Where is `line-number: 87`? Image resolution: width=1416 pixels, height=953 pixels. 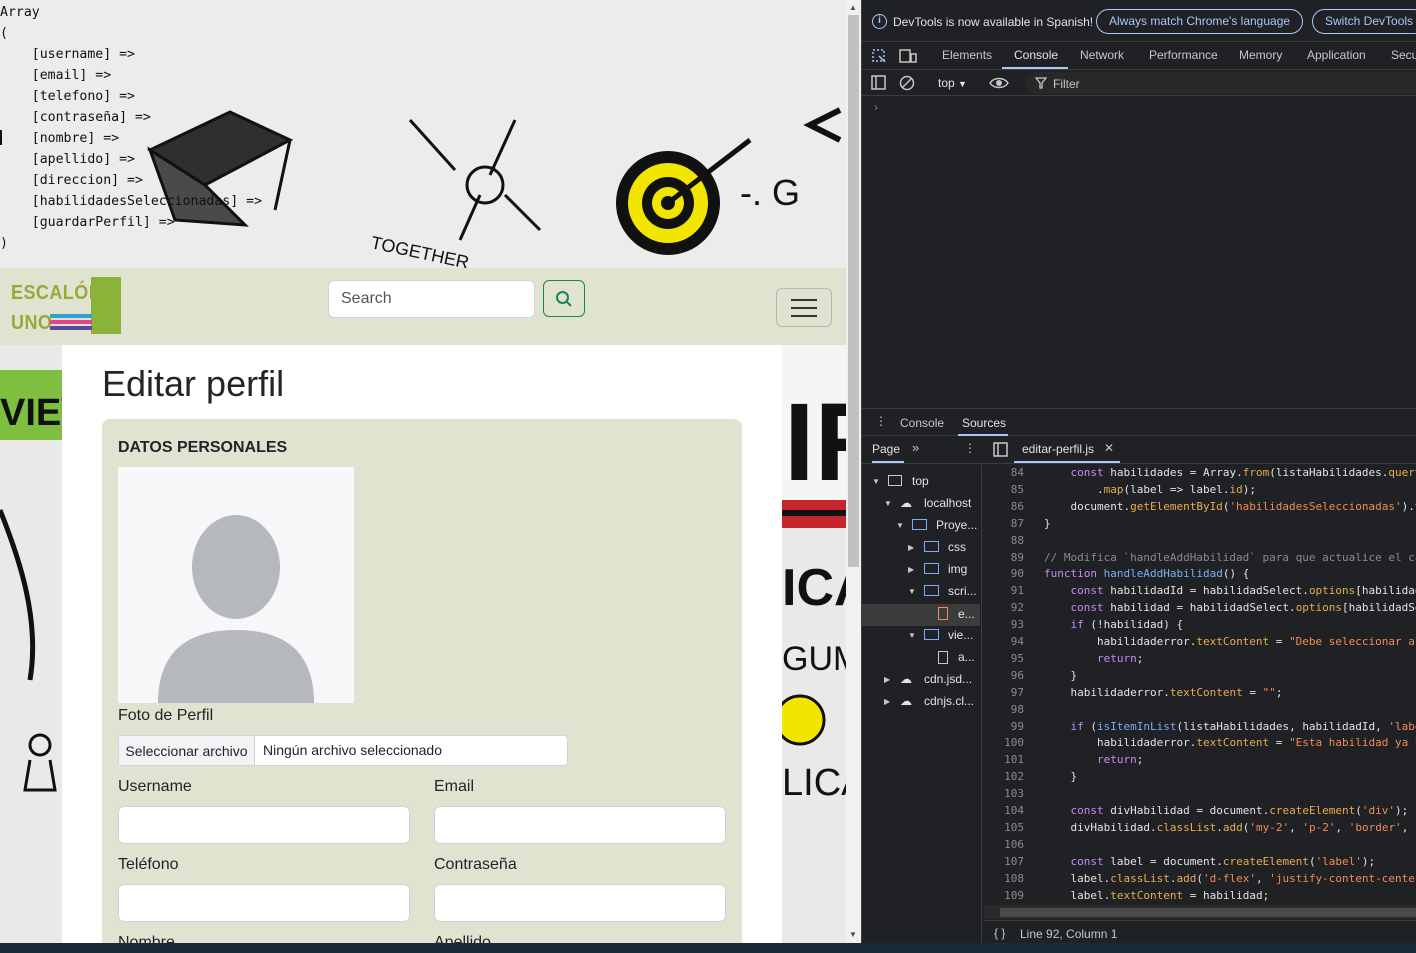 line-number: 87 is located at coordinates (1004, 523).